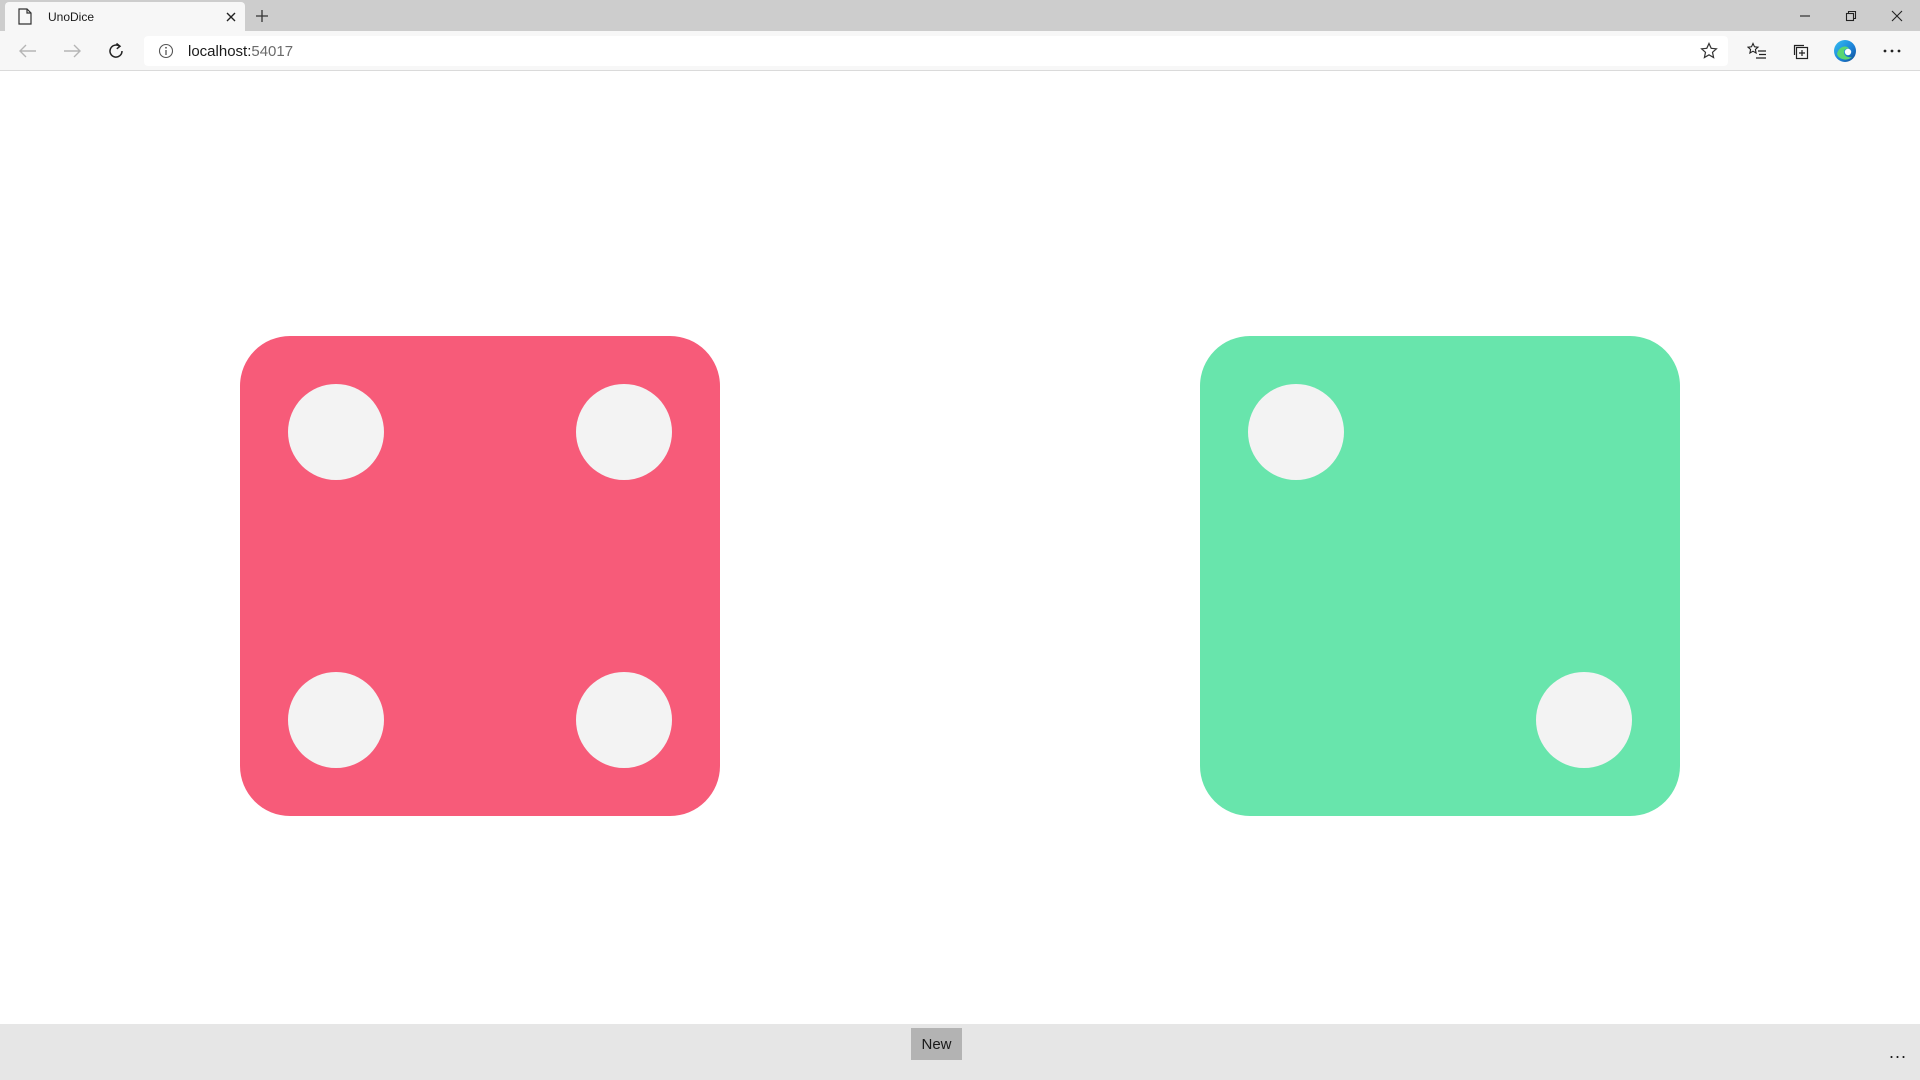 This screenshot has height=1080, width=1920. What do you see at coordinates (72, 51) in the screenshot?
I see `forward-arrow-icon` at bounding box center [72, 51].